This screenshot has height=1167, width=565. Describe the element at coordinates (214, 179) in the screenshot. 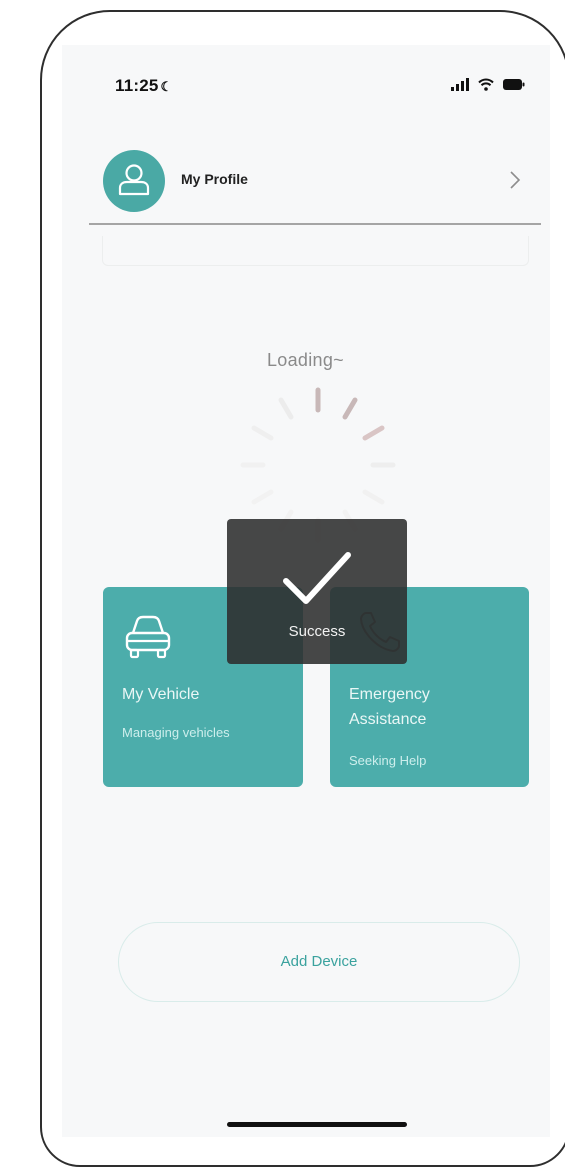

I see `profile-label: My Profile` at that location.